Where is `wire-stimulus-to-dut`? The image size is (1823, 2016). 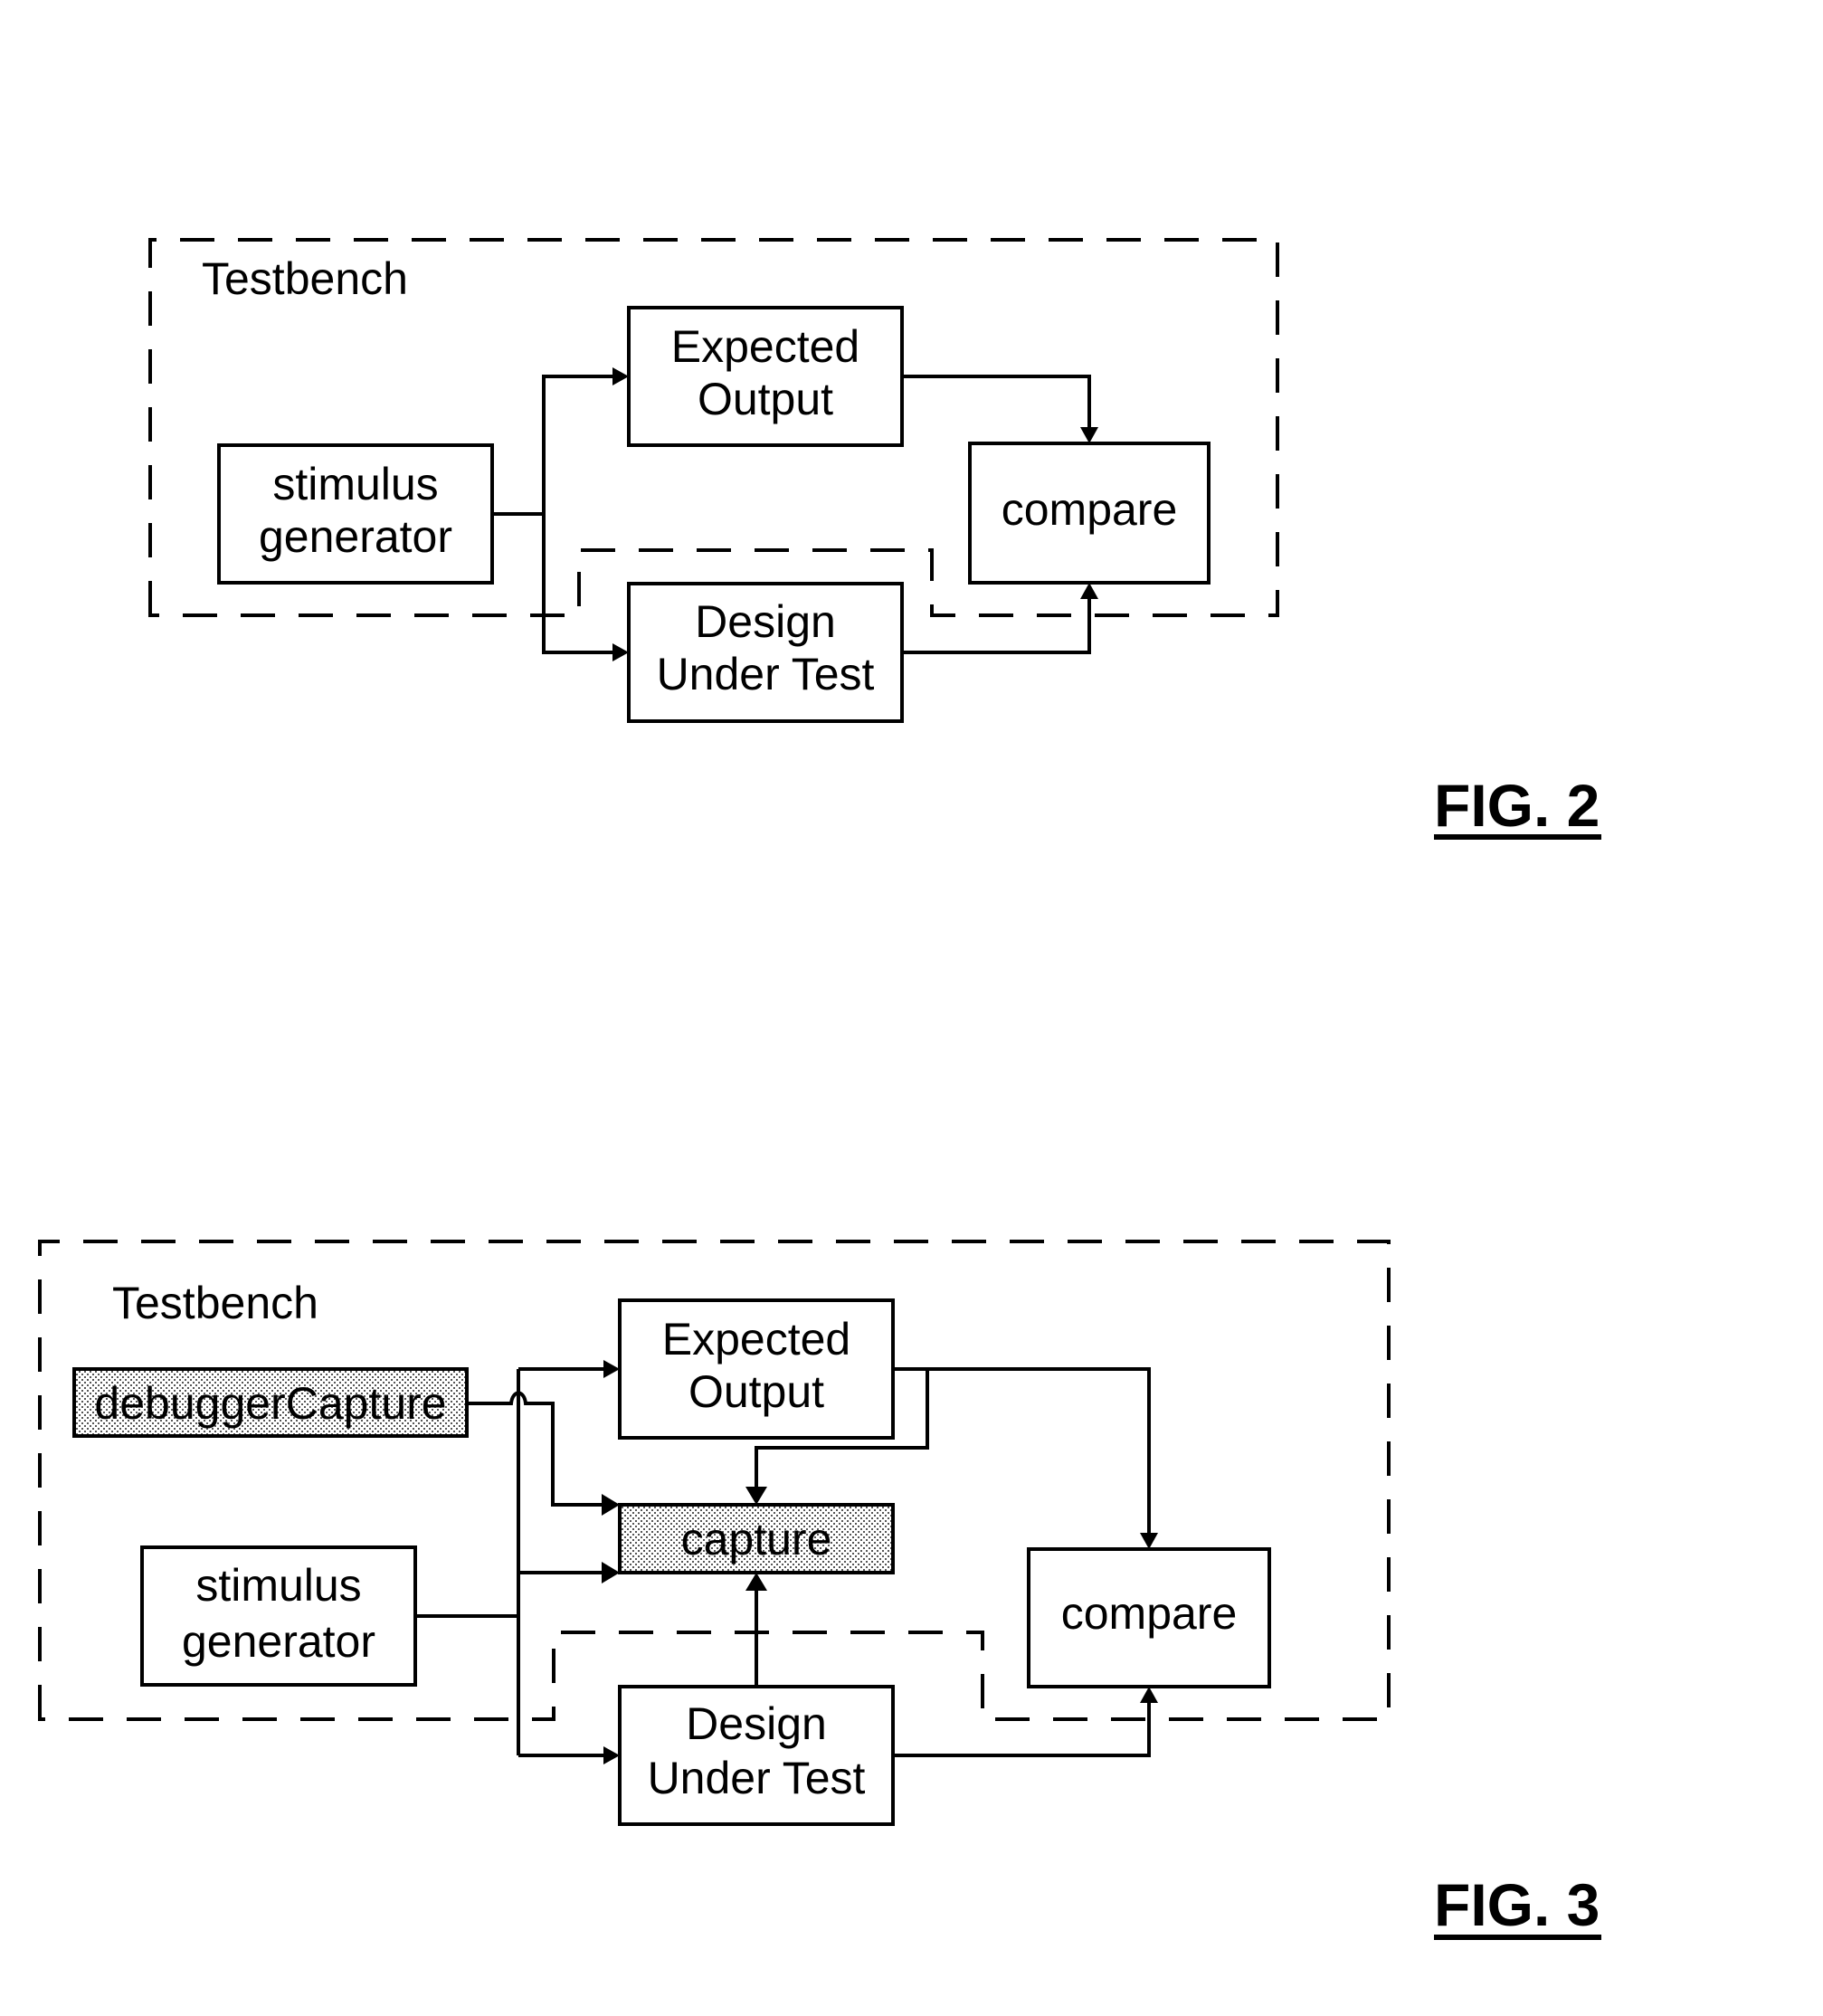 wire-stimulus-to-dut is located at coordinates (581, 584).